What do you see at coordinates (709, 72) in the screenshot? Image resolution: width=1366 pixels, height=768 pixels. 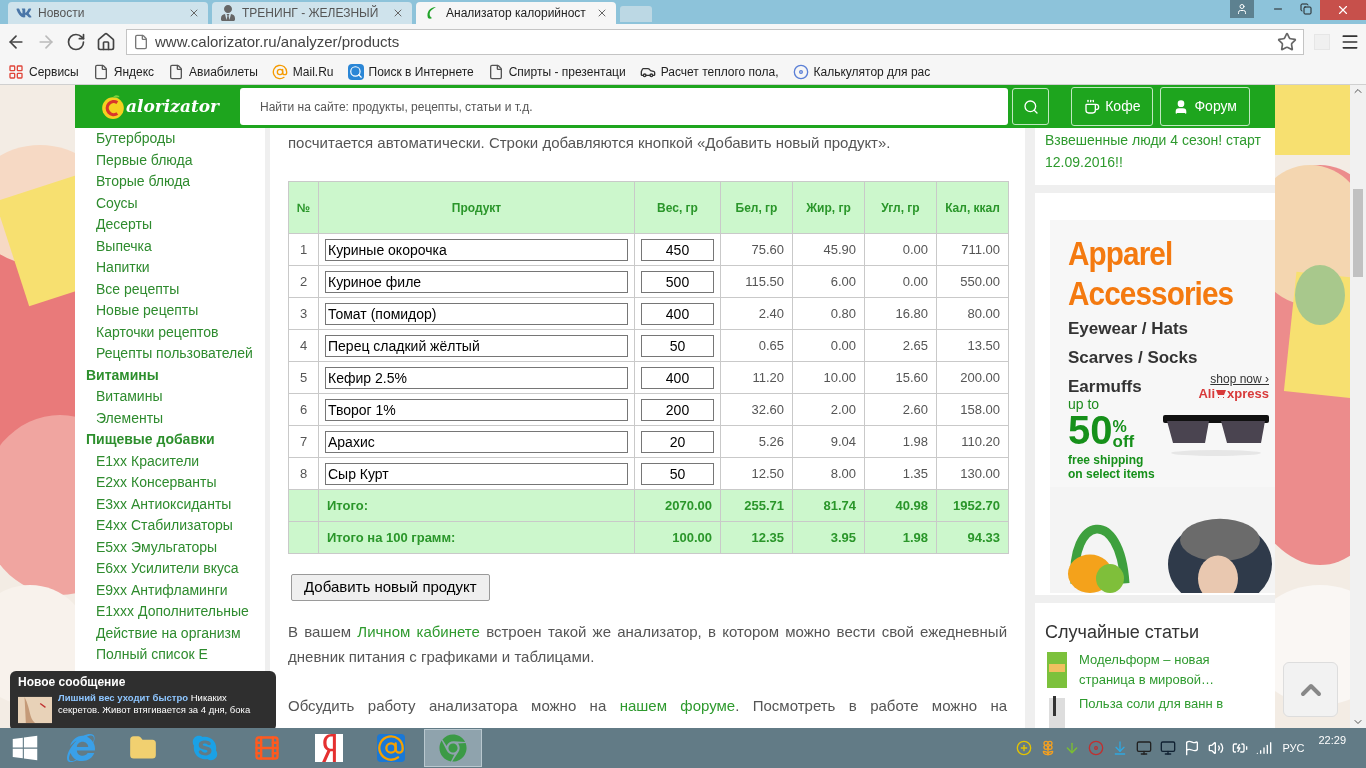 I see `bookmark: Расчет теплого пола,` at bounding box center [709, 72].